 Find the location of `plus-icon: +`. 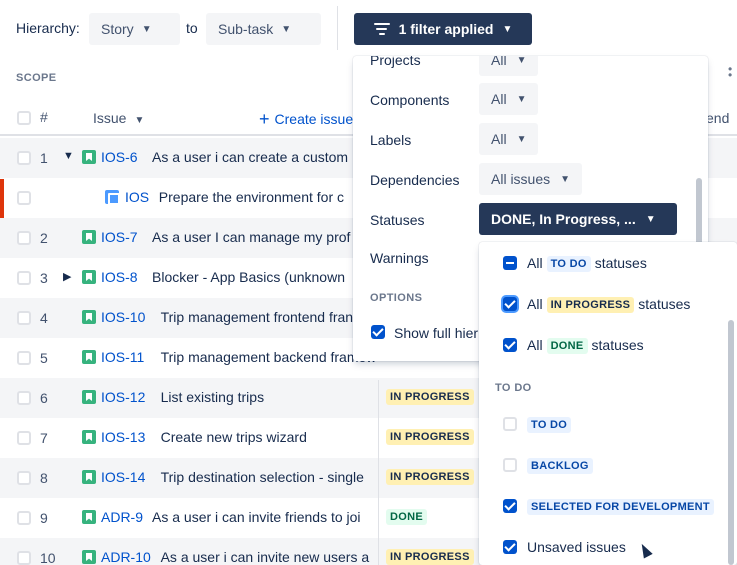

plus-icon: + is located at coordinates (264, 119).